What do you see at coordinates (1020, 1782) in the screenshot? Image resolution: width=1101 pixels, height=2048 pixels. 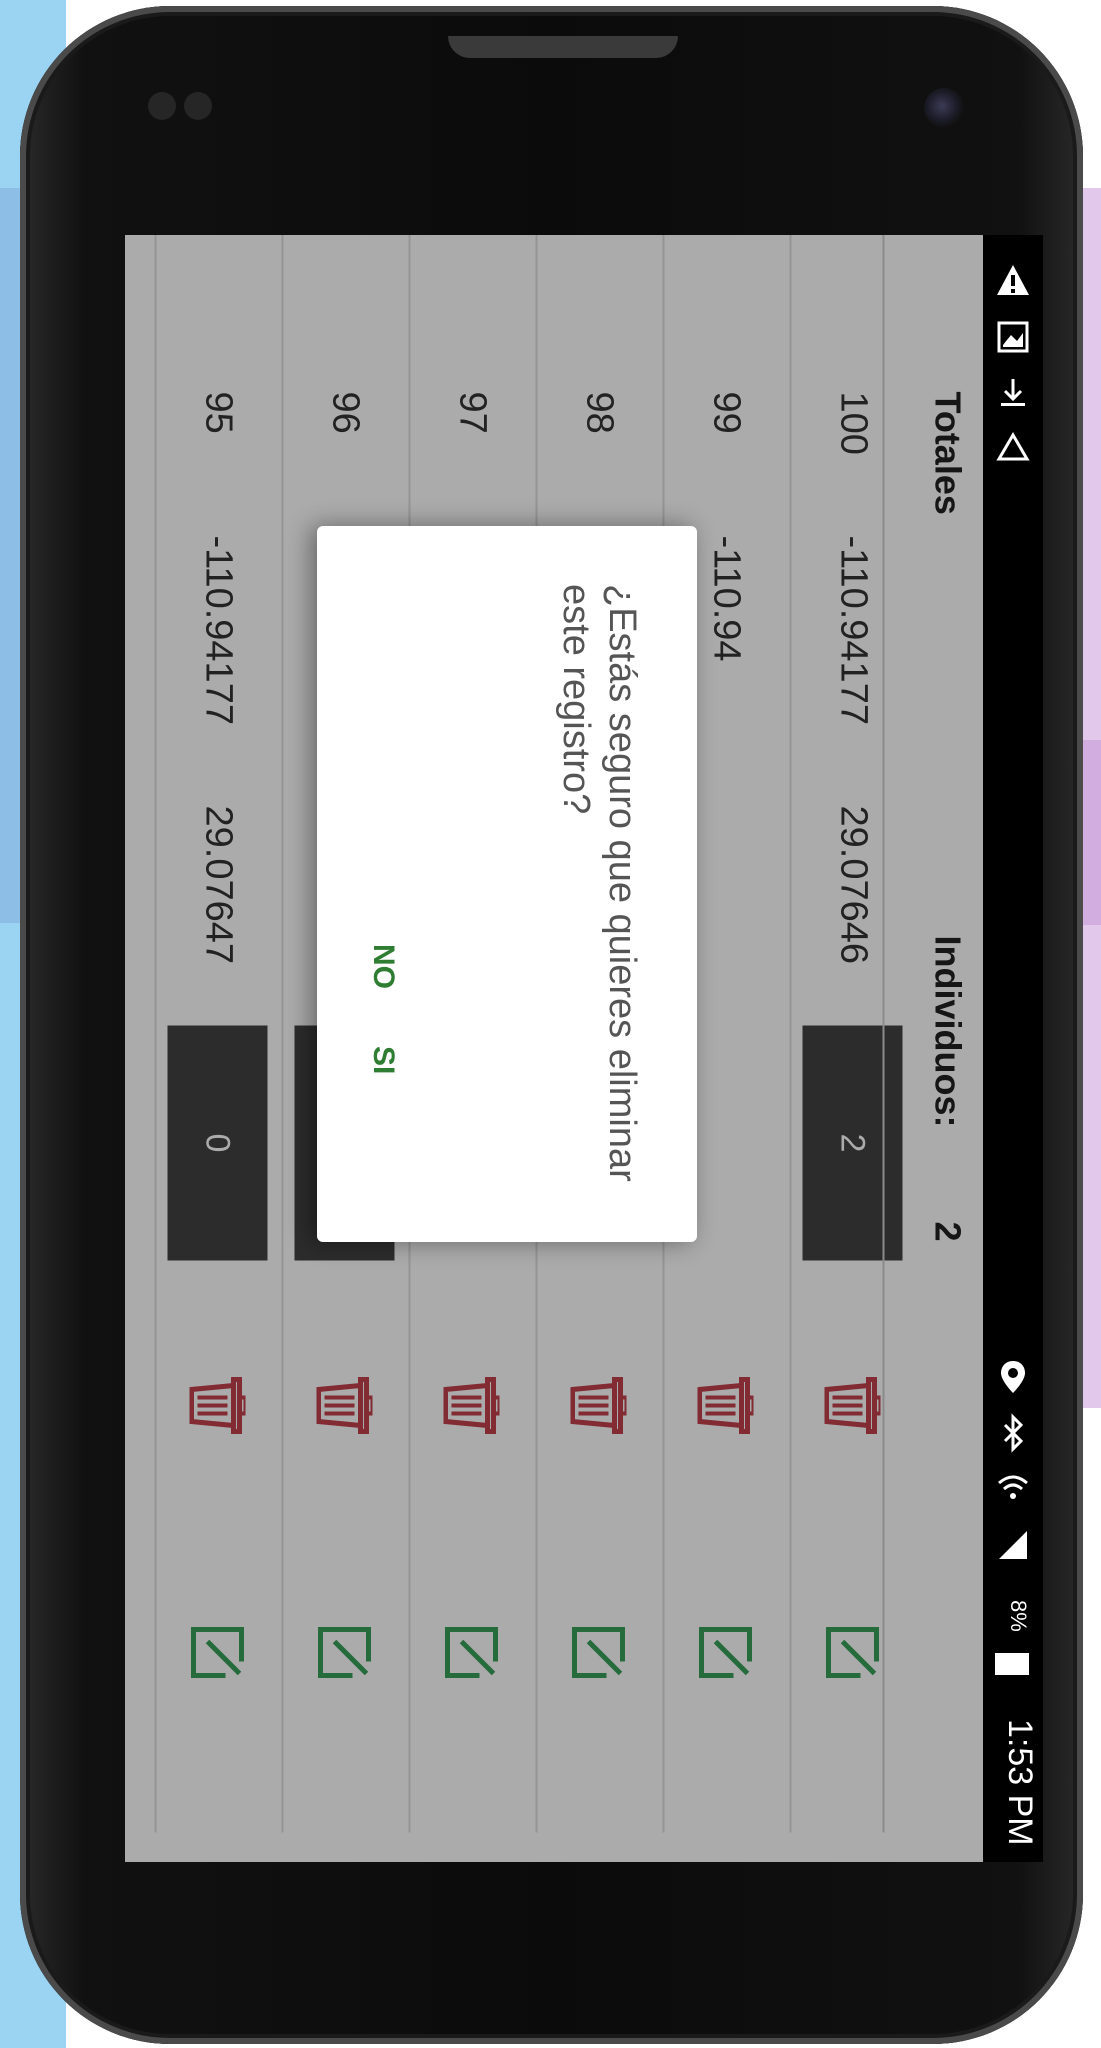 I see `status-time: 1:53 PM` at bounding box center [1020, 1782].